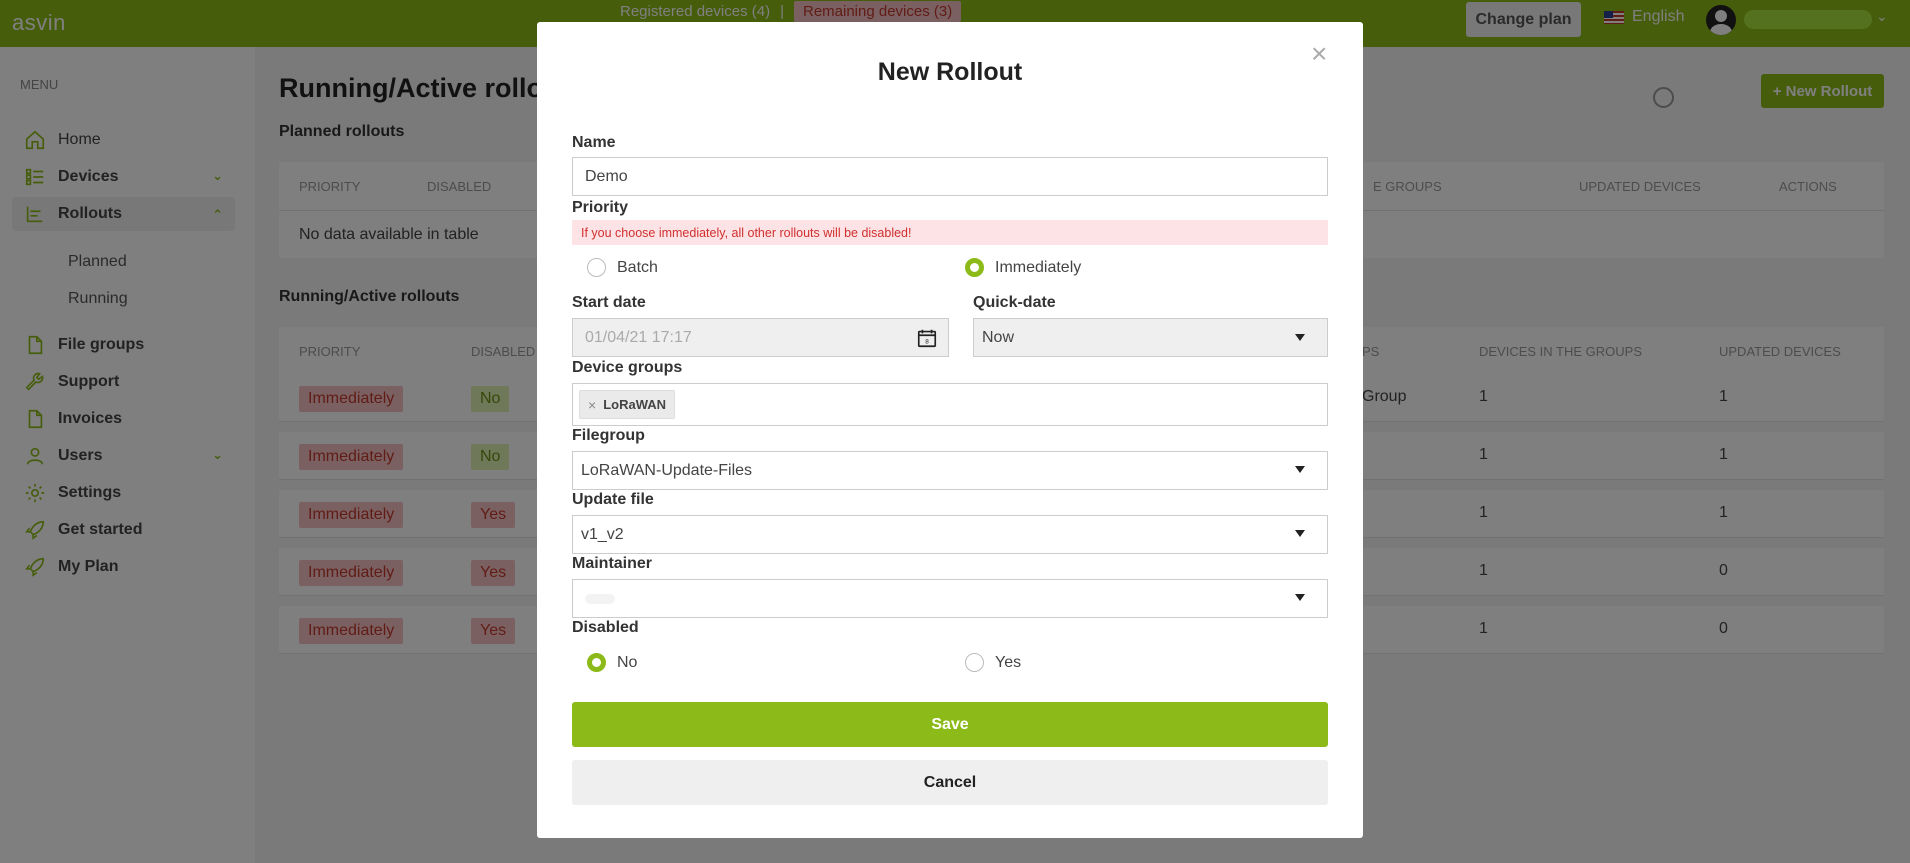  Describe the element at coordinates (613, 499) in the screenshot. I see `update-file-label: Update file` at that location.